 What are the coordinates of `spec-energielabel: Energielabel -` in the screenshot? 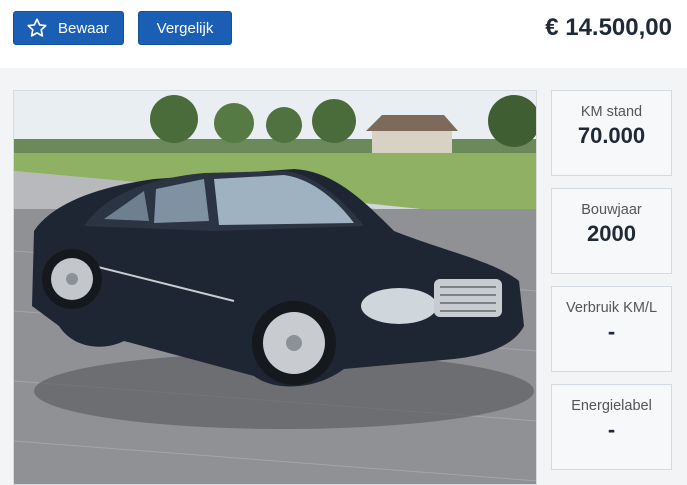 It's located at (611, 427).